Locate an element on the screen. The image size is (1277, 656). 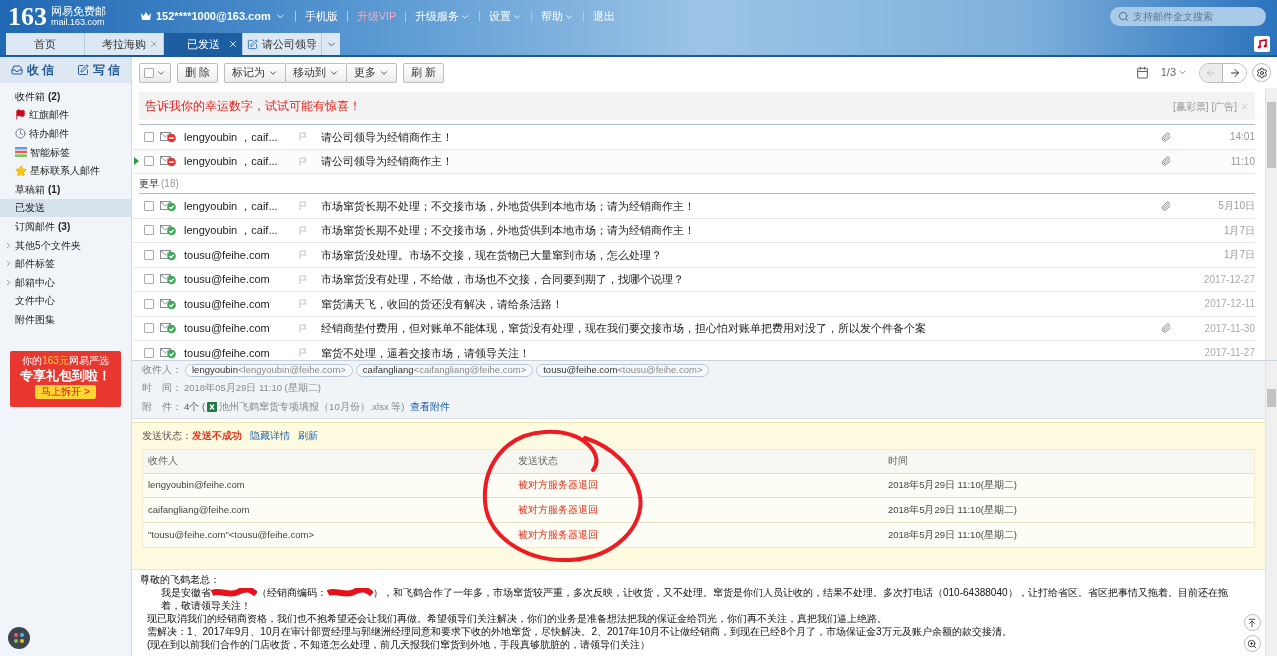
message-row: lengyoubin ，caif... 请公司领导为经销商作主！ 11:10 is located at coordinates (694, 161).